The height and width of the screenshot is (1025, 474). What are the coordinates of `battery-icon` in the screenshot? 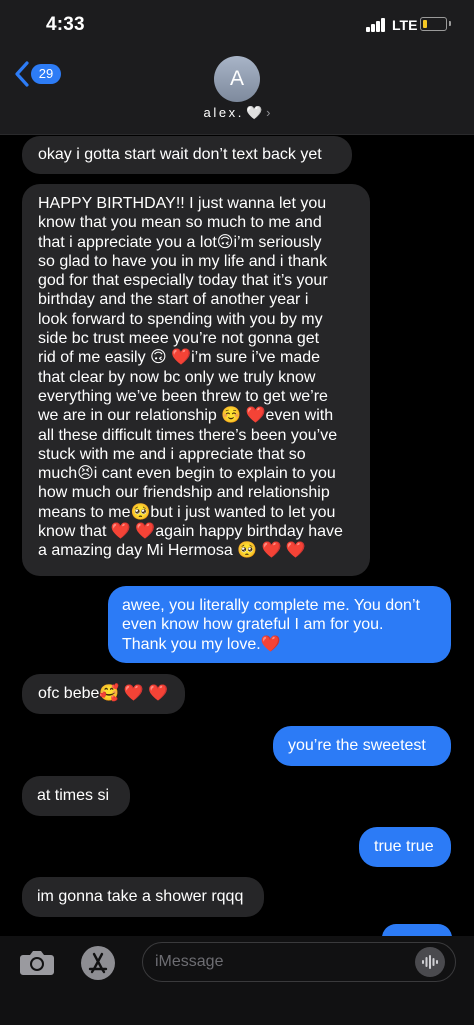 It's located at (433, 24).